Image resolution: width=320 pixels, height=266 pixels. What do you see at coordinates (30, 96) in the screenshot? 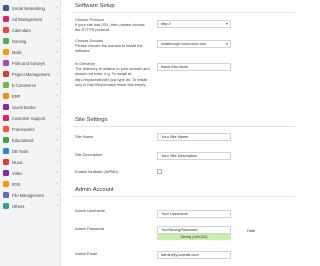
I see `sidebar-item-erp: ERP ›` at bounding box center [30, 96].